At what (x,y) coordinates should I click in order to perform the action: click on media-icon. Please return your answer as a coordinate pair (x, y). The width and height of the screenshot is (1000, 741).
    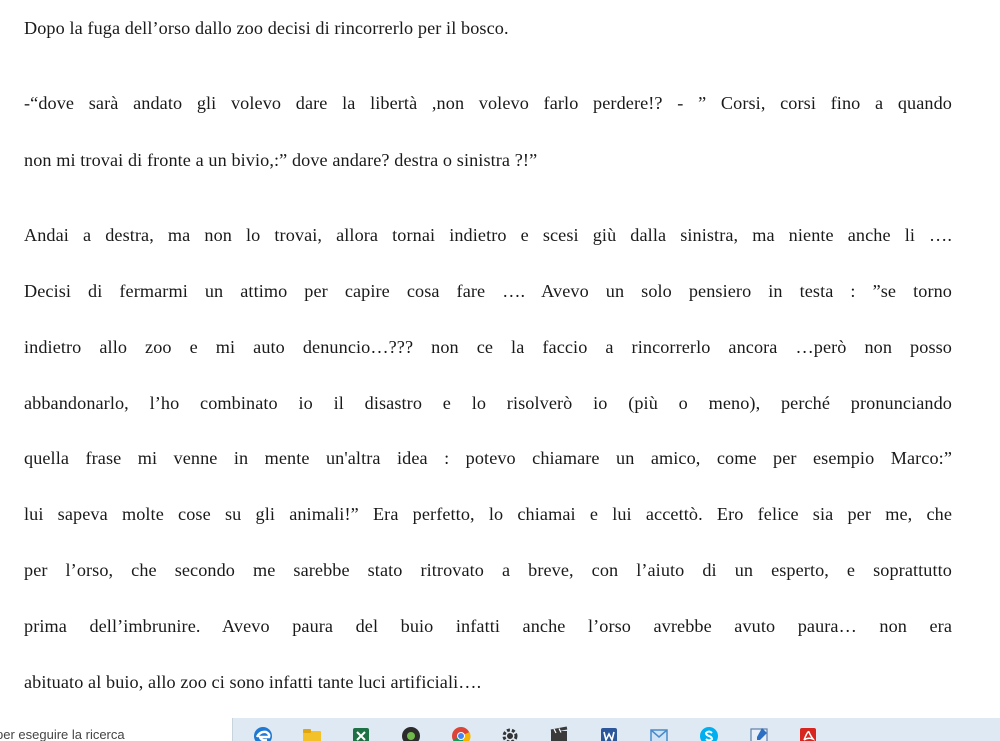
    Looking at the image, I should click on (411, 733).